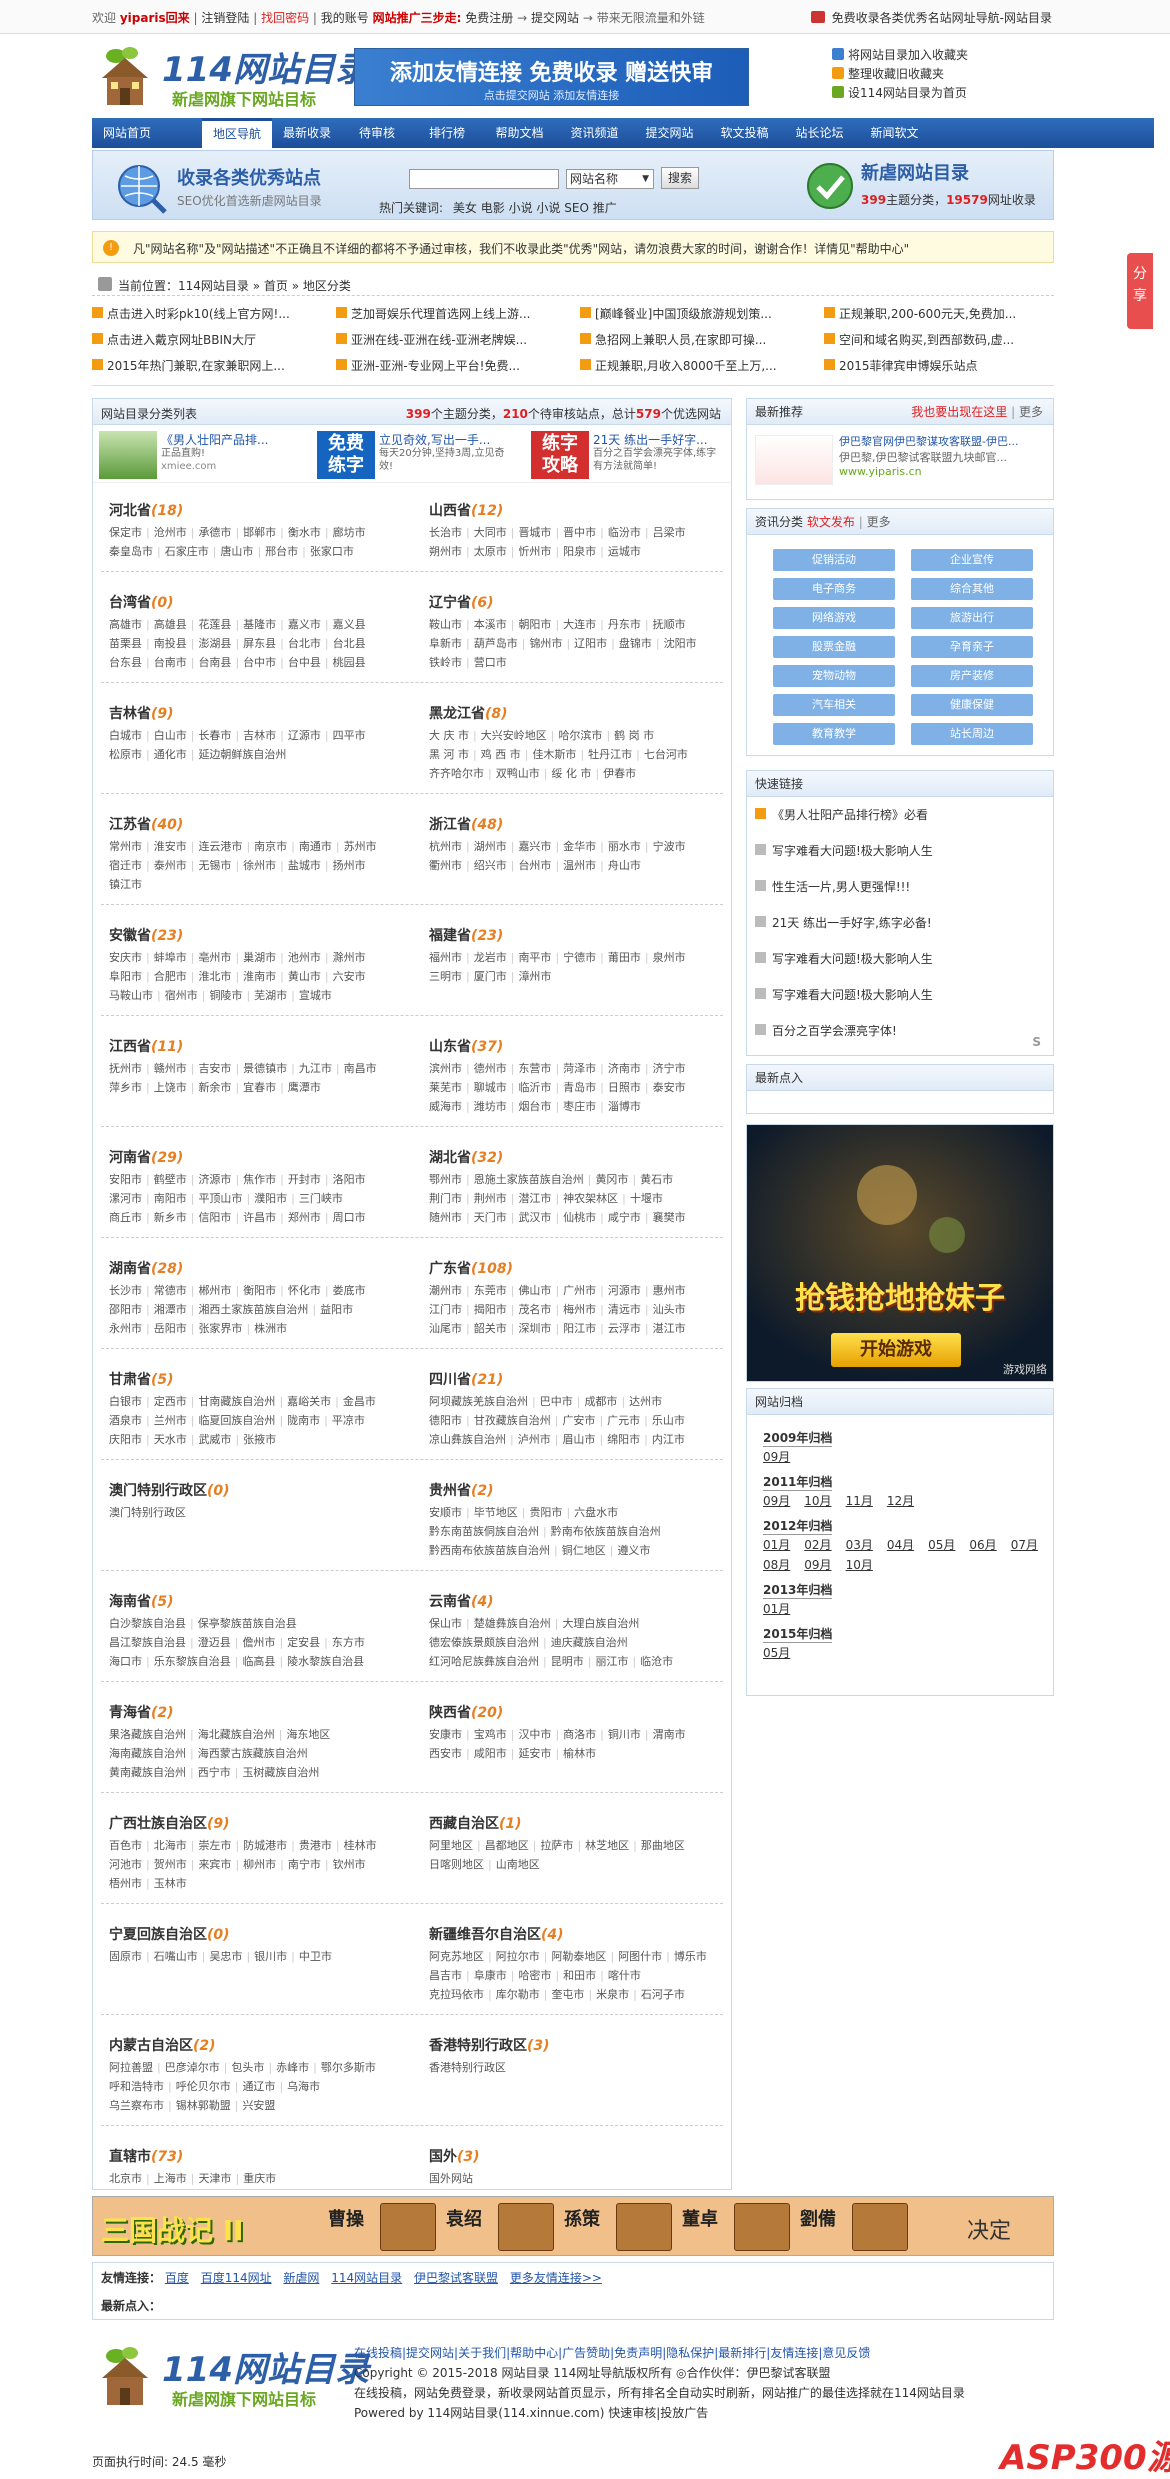 The height and width of the screenshot is (2479, 1170). What do you see at coordinates (646, 1198) in the screenshot?
I see `city-link: 十堰市` at bounding box center [646, 1198].